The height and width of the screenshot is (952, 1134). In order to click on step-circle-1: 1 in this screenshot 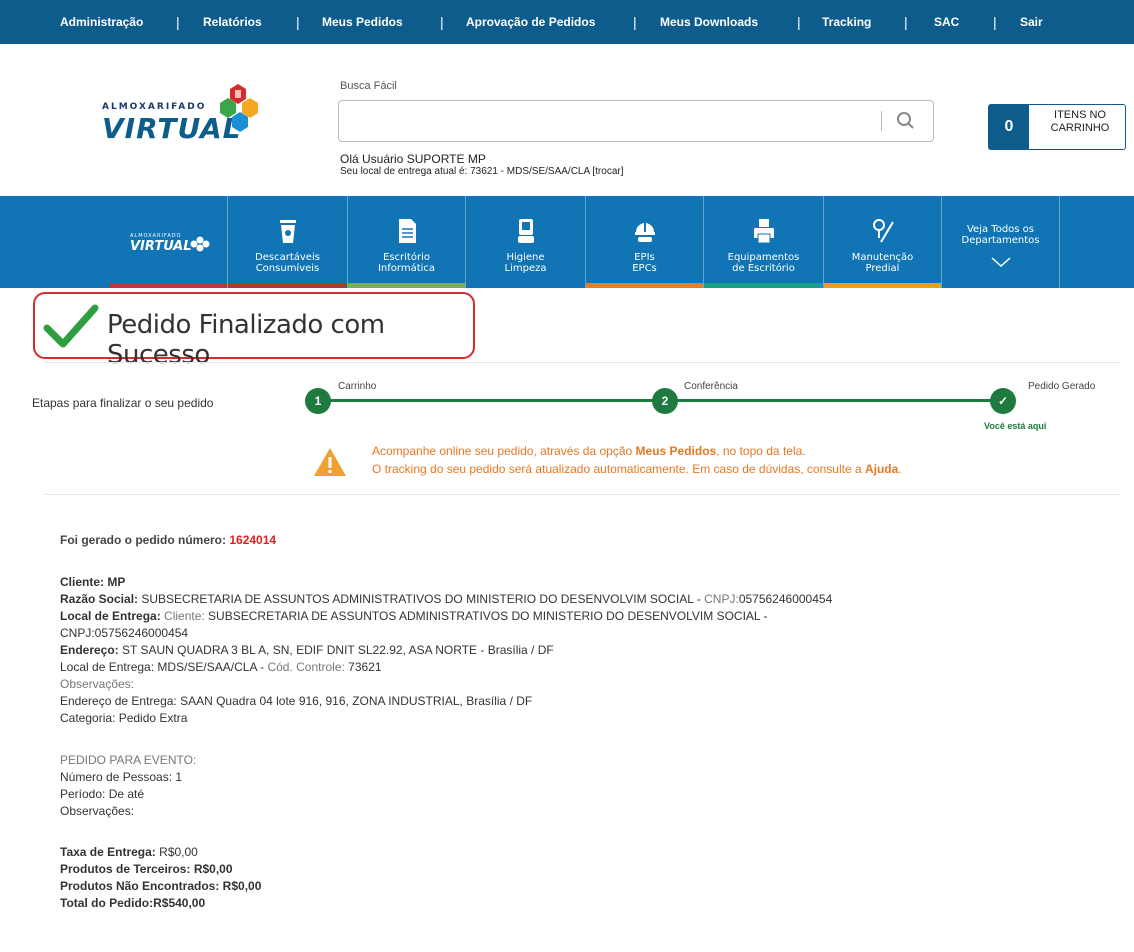, I will do `click(318, 401)`.